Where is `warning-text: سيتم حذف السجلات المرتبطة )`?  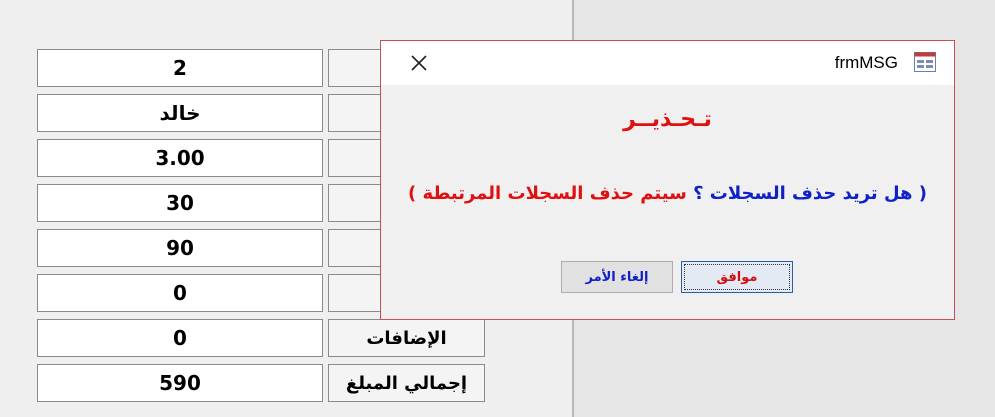
warning-text: سيتم حذف السجلات المرتبطة ) is located at coordinates (547, 193).